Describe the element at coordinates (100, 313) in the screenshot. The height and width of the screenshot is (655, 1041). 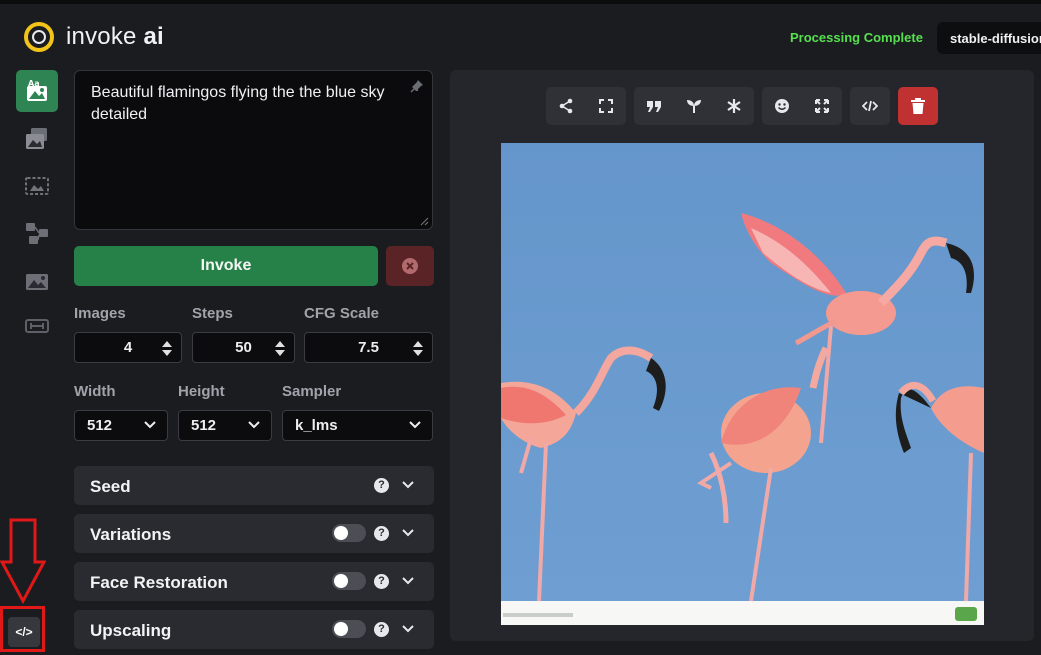
I see `images-label: Images` at that location.